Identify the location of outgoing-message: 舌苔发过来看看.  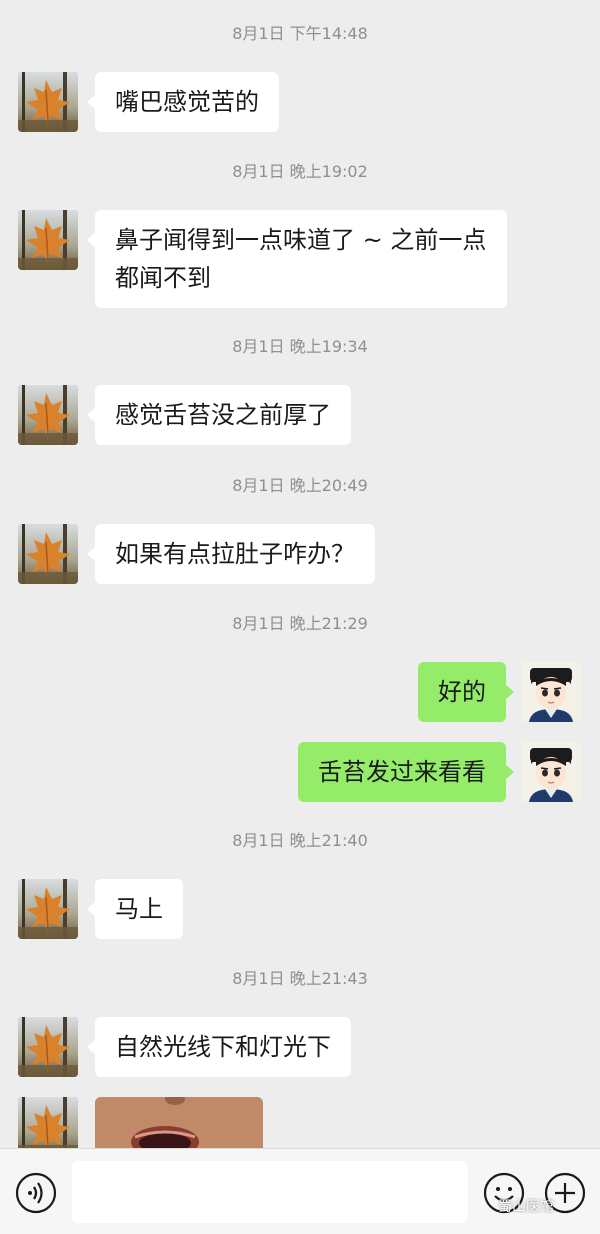
(406, 772).